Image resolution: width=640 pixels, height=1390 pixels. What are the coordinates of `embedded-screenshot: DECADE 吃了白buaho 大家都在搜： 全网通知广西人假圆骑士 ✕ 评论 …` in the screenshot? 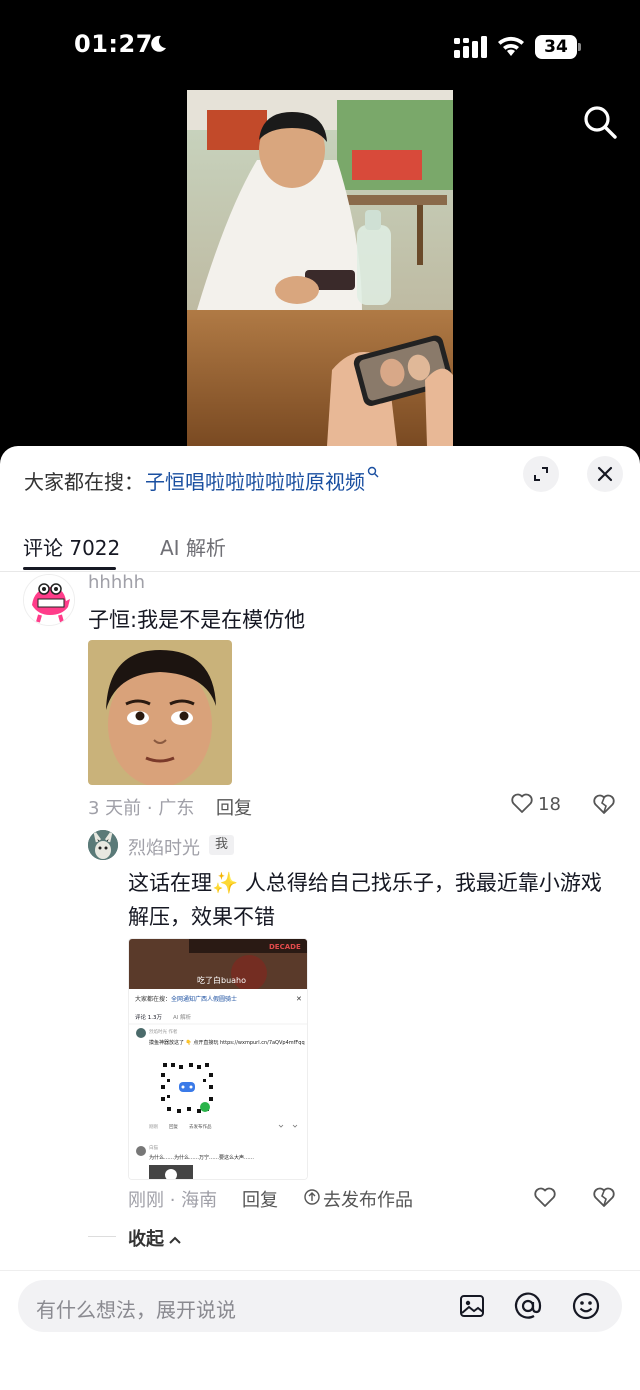 It's located at (218, 1059).